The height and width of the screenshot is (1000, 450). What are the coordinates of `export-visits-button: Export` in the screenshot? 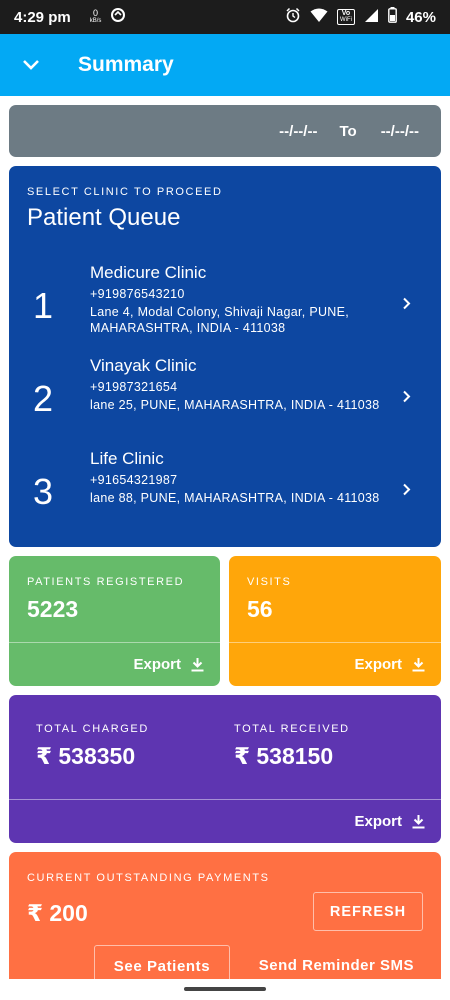 It's located at (389, 664).